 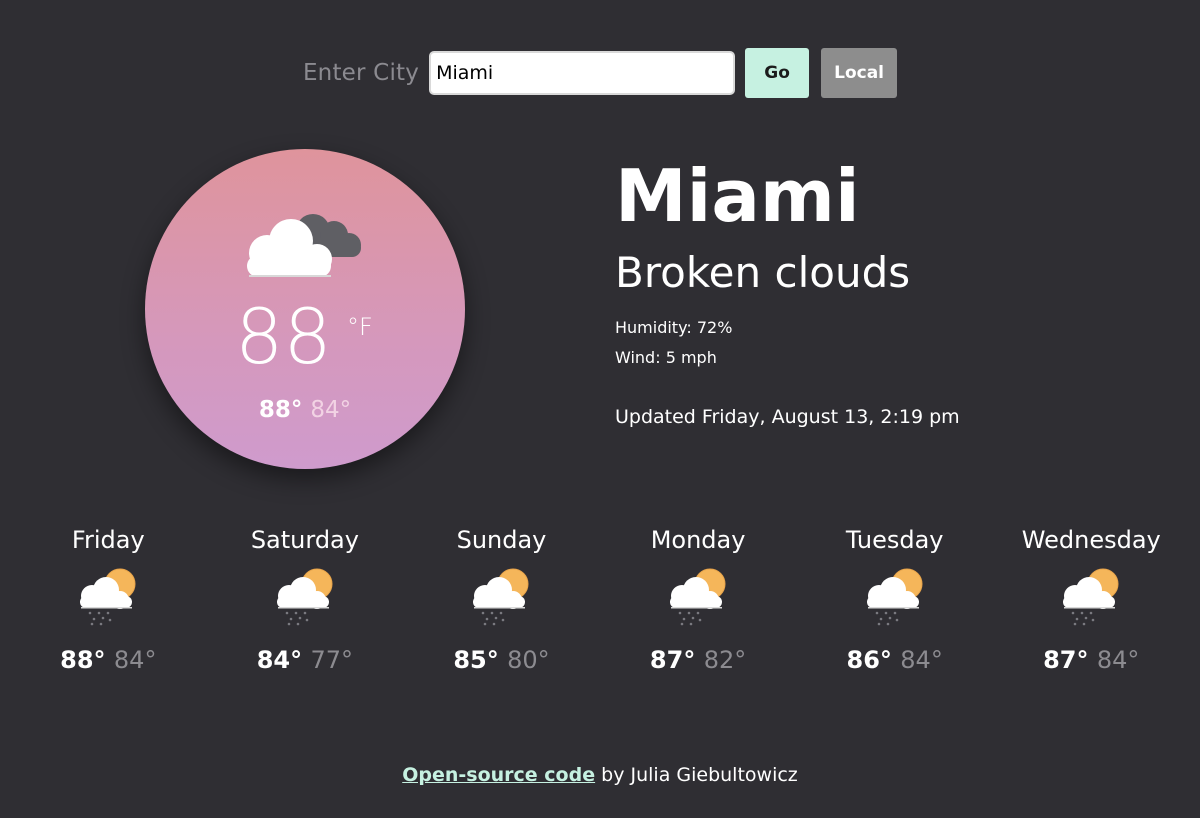 I want to click on forecast-high: 85°, so click(x=476, y=660).